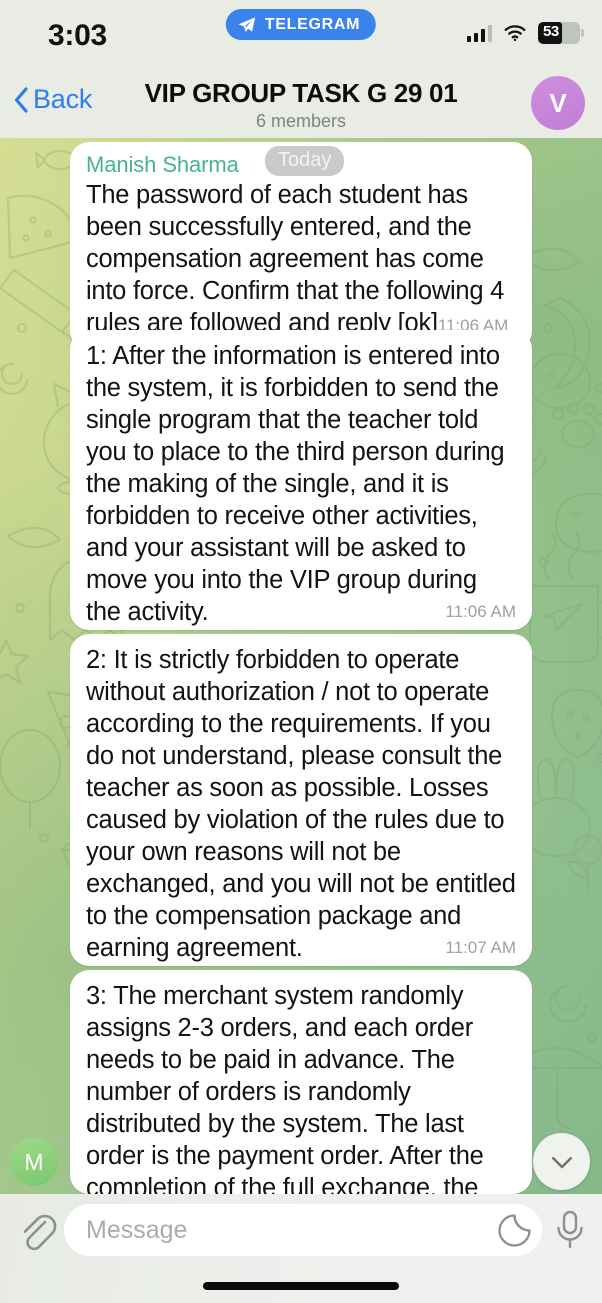  What do you see at coordinates (247, 24) in the screenshot?
I see `paper-plane-icon` at bounding box center [247, 24].